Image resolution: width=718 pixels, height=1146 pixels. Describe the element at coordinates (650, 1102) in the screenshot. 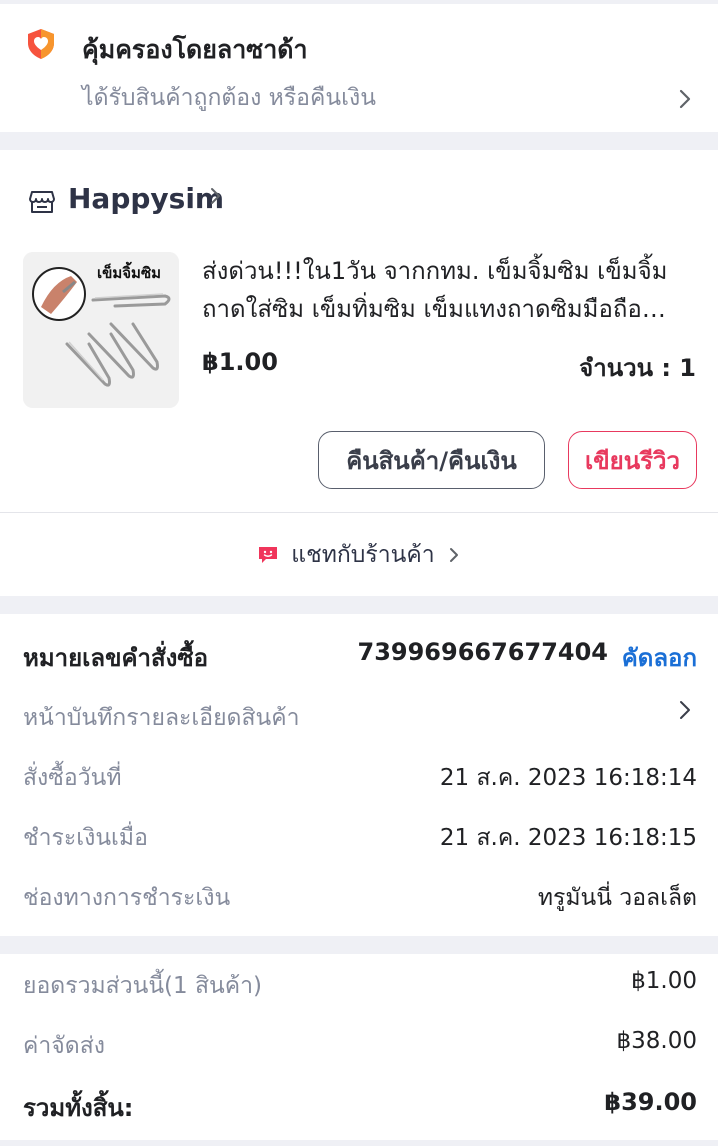

I see `total-value: ฿39.00` at that location.